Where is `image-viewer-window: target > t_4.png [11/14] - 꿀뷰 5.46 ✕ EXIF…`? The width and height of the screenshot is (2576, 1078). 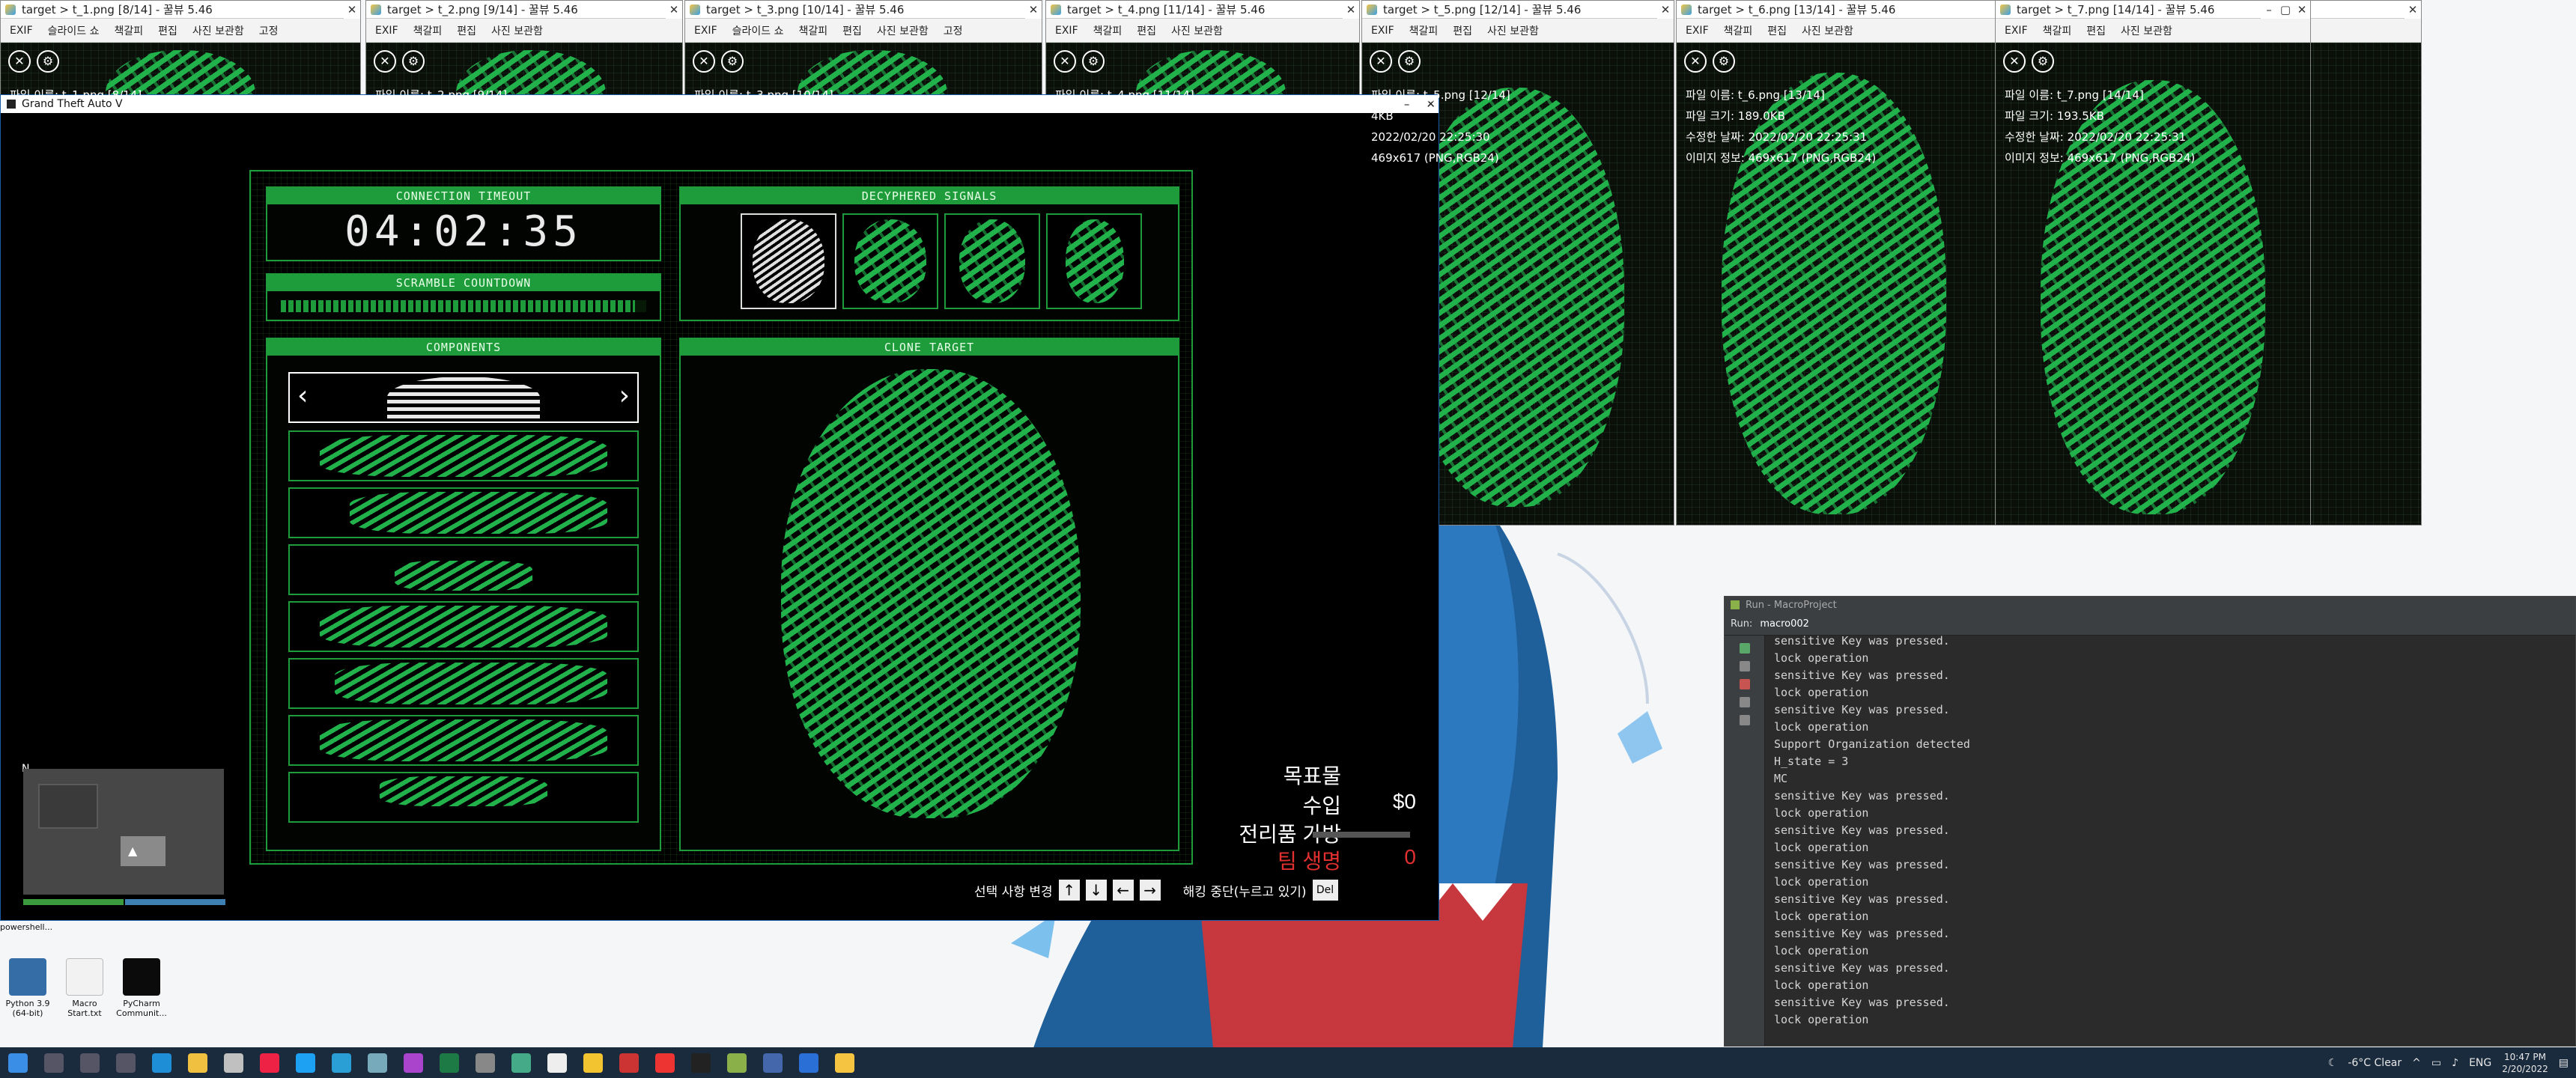
image-viewer-window: target > t_4.png [11/14] - 꿀뷰 5.46 ✕ EXIF… is located at coordinates (1202, 48).